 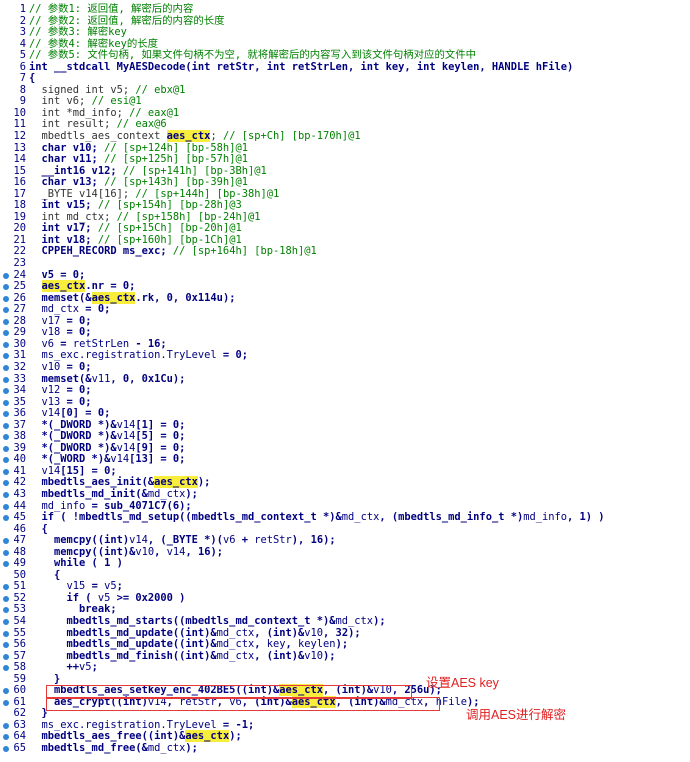 I want to click on code-token: }, so click(x=45, y=678).